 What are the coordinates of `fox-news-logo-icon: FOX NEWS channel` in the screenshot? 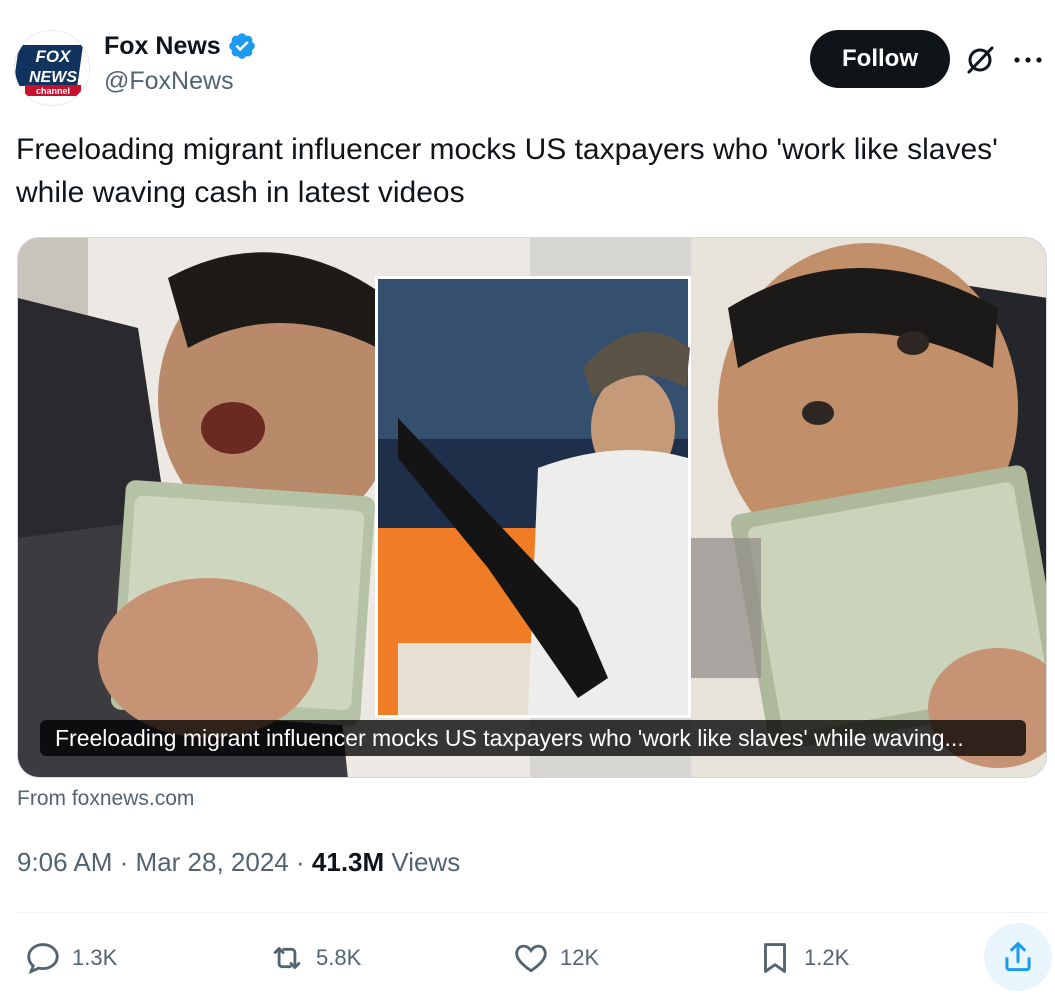 It's located at (52, 69).